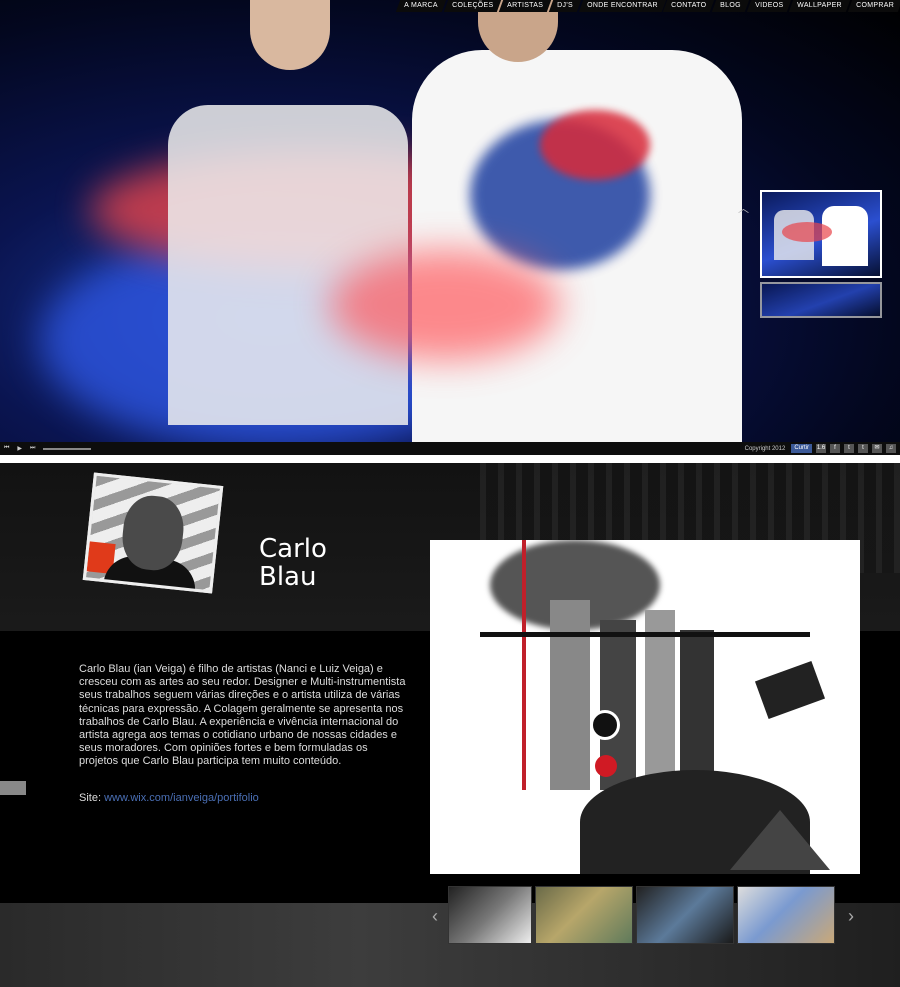  I want to click on prev-button: ⏮, so click(6, 448).